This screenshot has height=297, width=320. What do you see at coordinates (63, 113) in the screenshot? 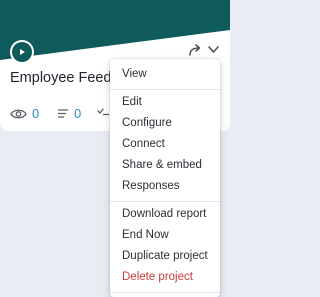
I see `list-icon` at bounding box center [63, 113].